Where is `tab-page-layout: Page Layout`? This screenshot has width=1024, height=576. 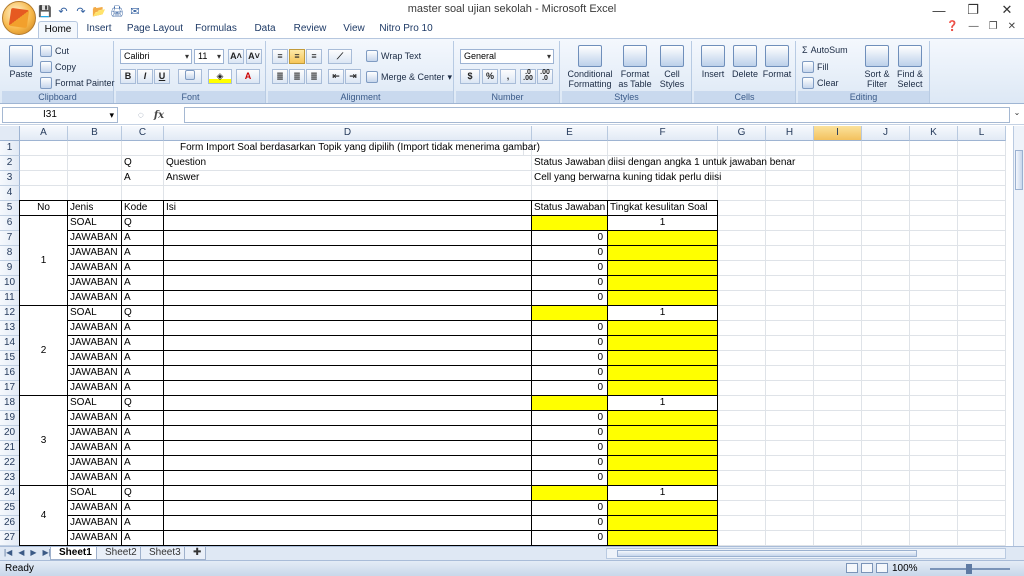
tab-page-layout: Page Layout is located at coordinates (155, 29).